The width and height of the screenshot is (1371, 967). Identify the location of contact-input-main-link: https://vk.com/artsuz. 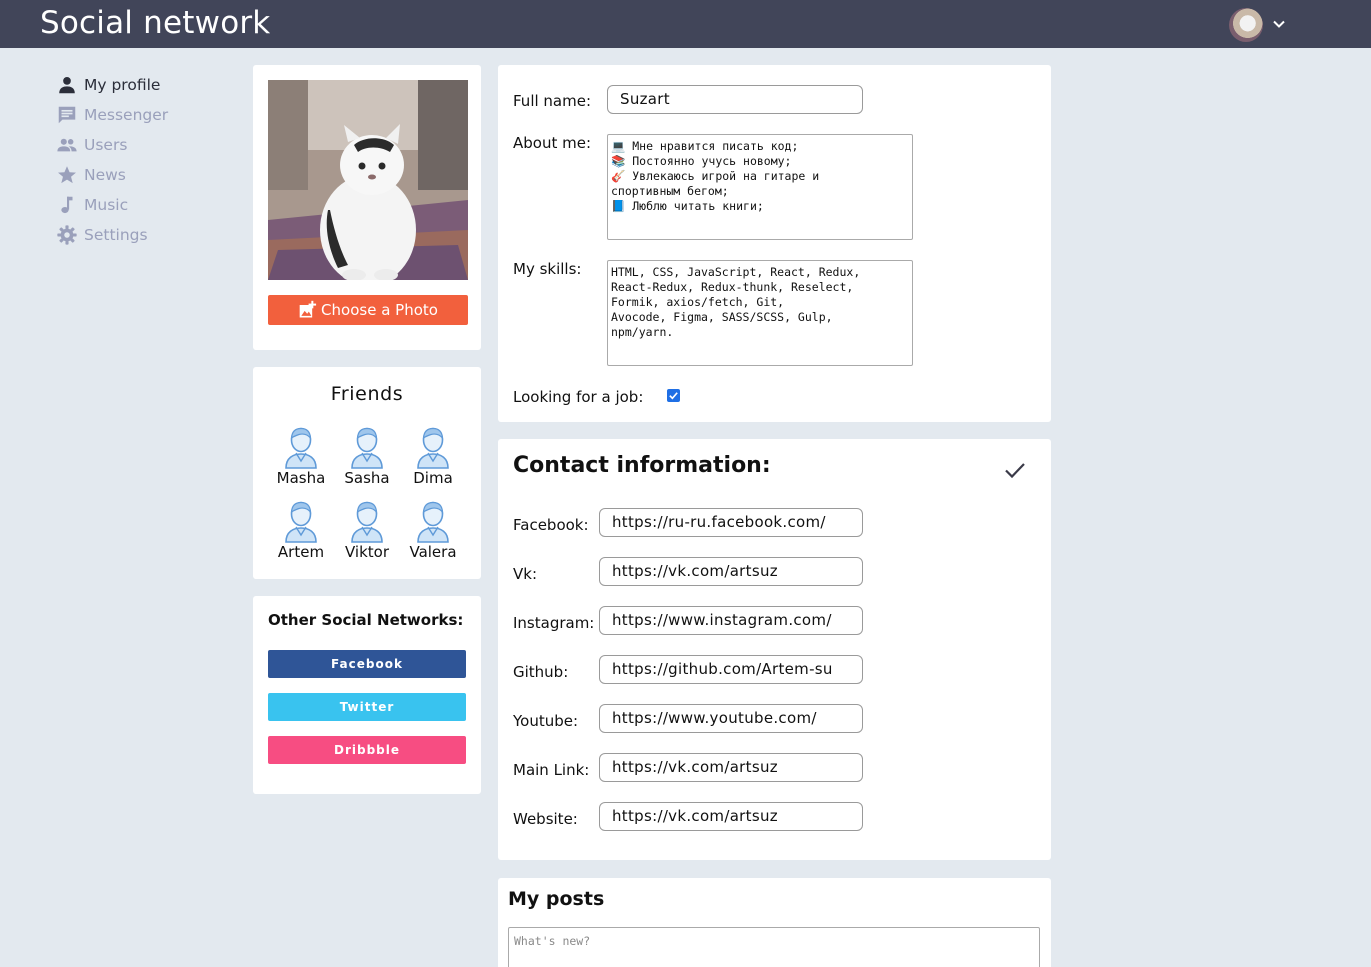
(731, 767).